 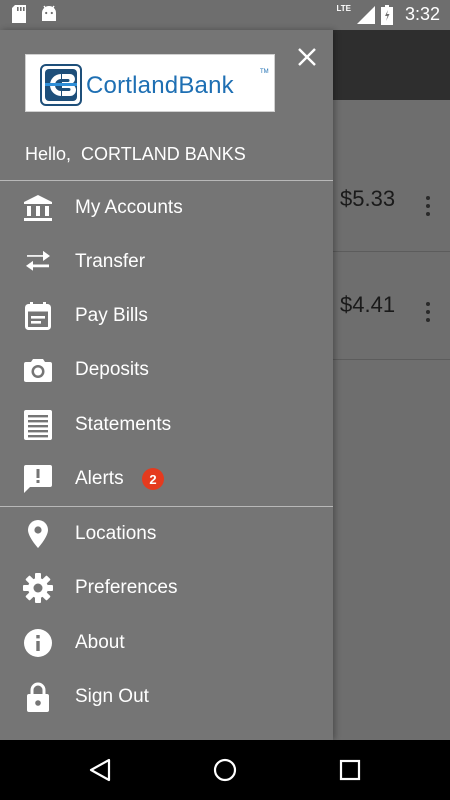 I want to click on menu-item-preferences: Preferences, so click(x=166, y=588).